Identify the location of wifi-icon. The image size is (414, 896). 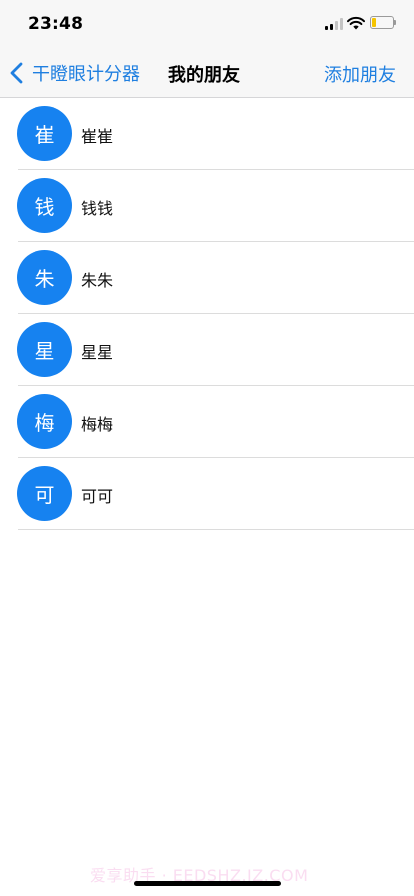
(356, 23).